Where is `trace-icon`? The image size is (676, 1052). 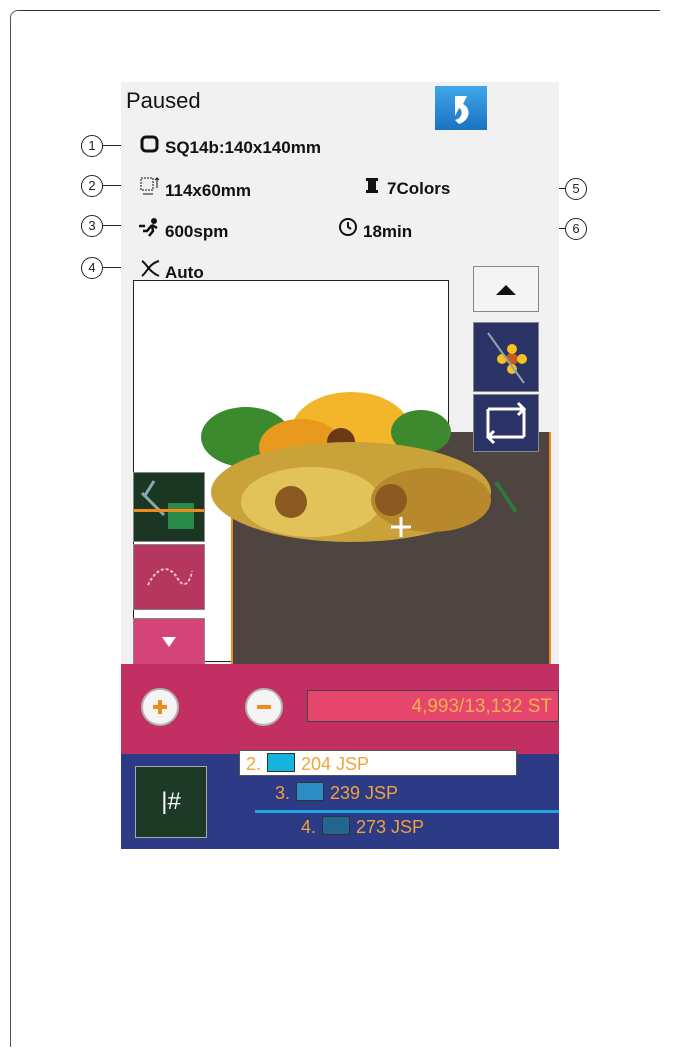 trace-icon is located at coordinates (506, 423).